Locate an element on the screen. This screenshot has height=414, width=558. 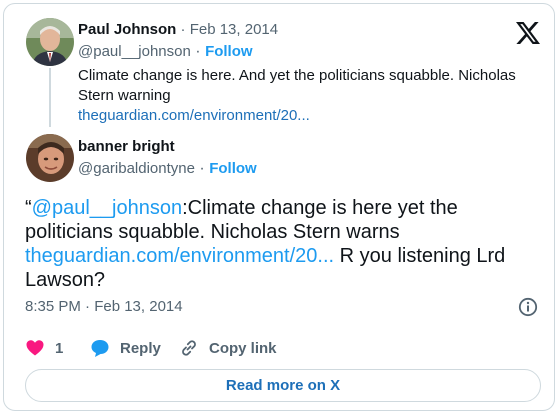
tweet-timestamp: 8:35 PM · Feb 13, 2014 is located at coordinates (104, 306).